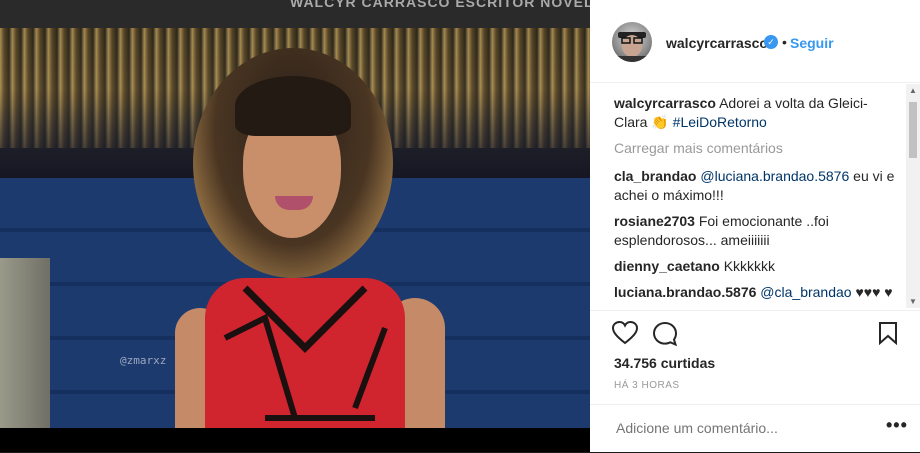  What do you see at coordinates (805, 292) in the screenshot?
I see `comment-mention: @cla_brandao` at bounding box center [805, 292].